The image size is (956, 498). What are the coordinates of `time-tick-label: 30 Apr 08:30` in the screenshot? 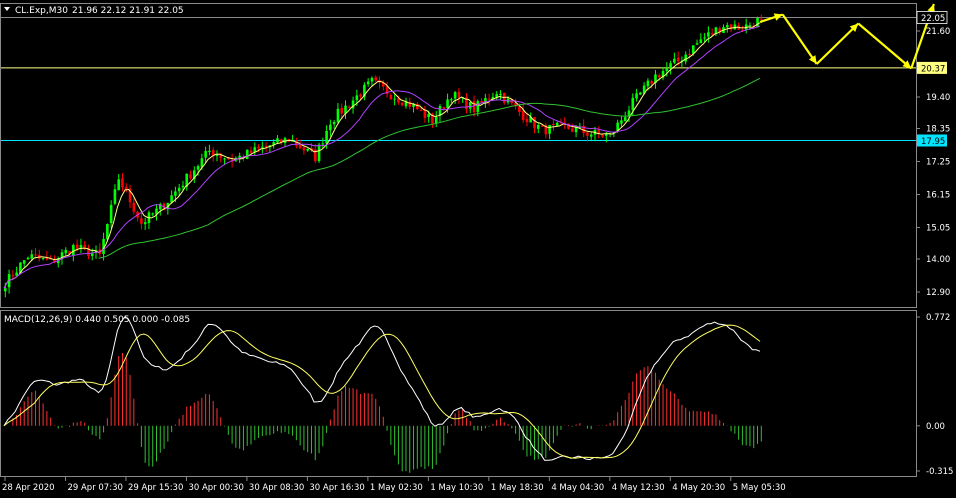 It's located at (276, 488).